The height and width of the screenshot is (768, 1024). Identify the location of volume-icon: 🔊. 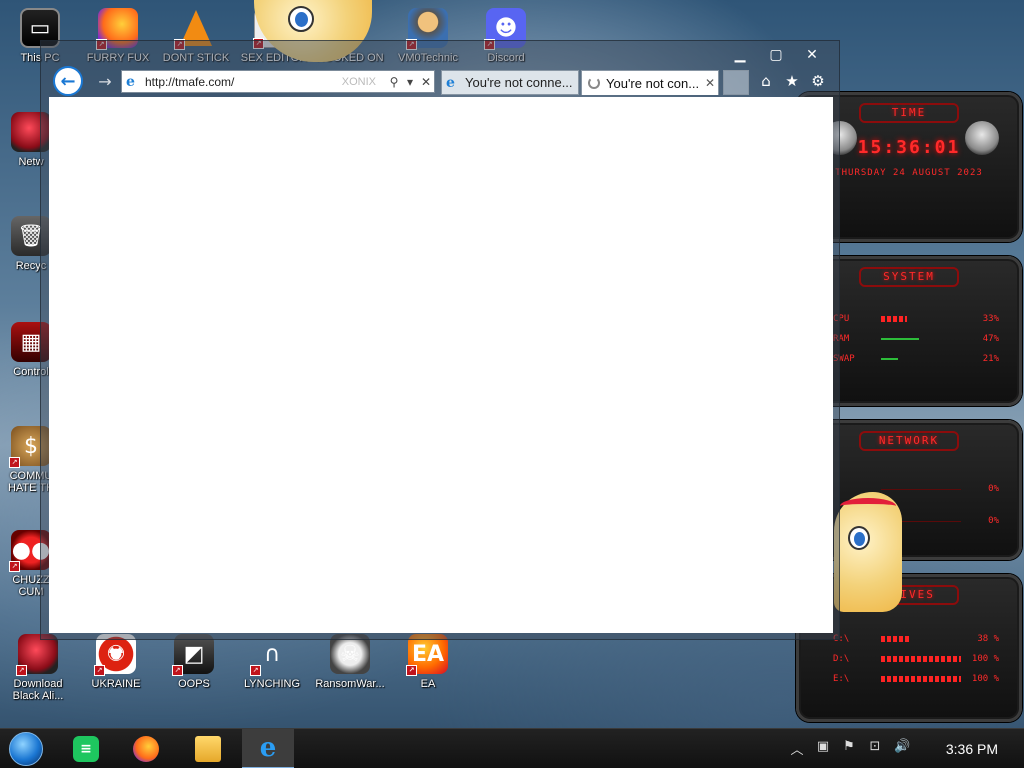
(902, 748).